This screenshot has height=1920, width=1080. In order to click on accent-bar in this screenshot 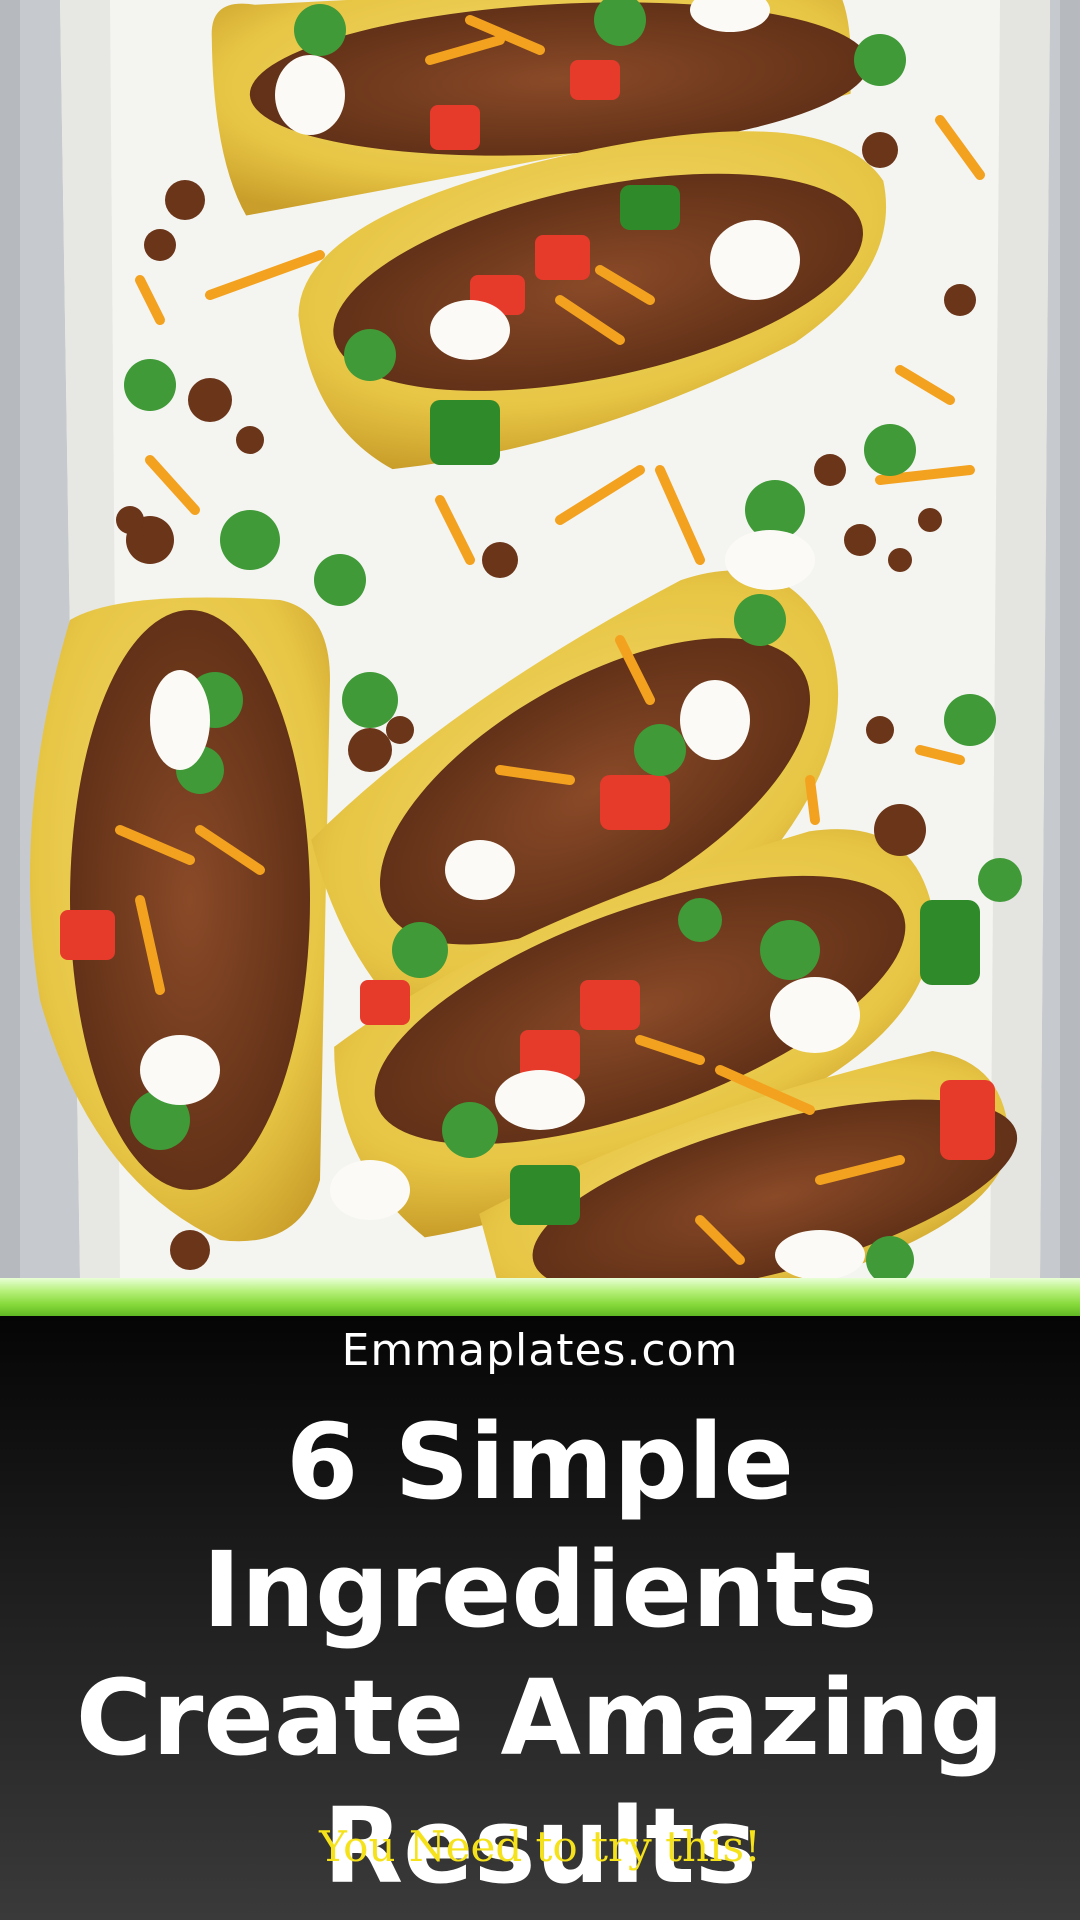, I will do `click(540, 1297)`.